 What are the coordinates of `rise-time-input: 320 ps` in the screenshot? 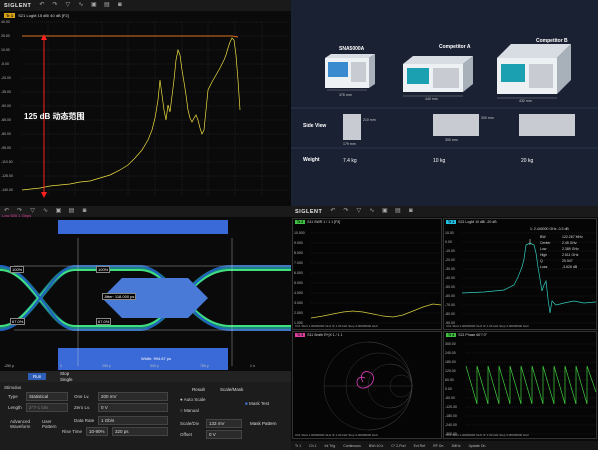 It's located at (140, 431).